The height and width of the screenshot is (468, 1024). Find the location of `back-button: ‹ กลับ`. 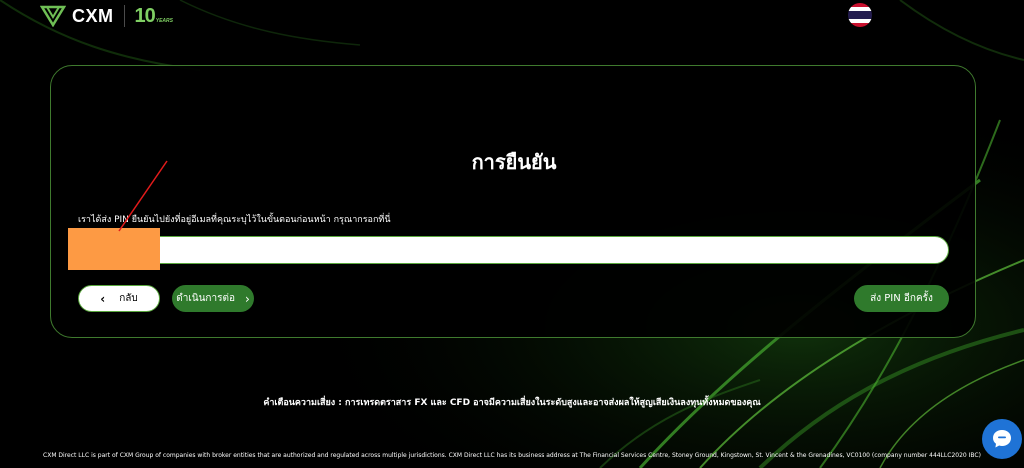

back-button: ‹ กลับ is located at coordinates (119, 298).